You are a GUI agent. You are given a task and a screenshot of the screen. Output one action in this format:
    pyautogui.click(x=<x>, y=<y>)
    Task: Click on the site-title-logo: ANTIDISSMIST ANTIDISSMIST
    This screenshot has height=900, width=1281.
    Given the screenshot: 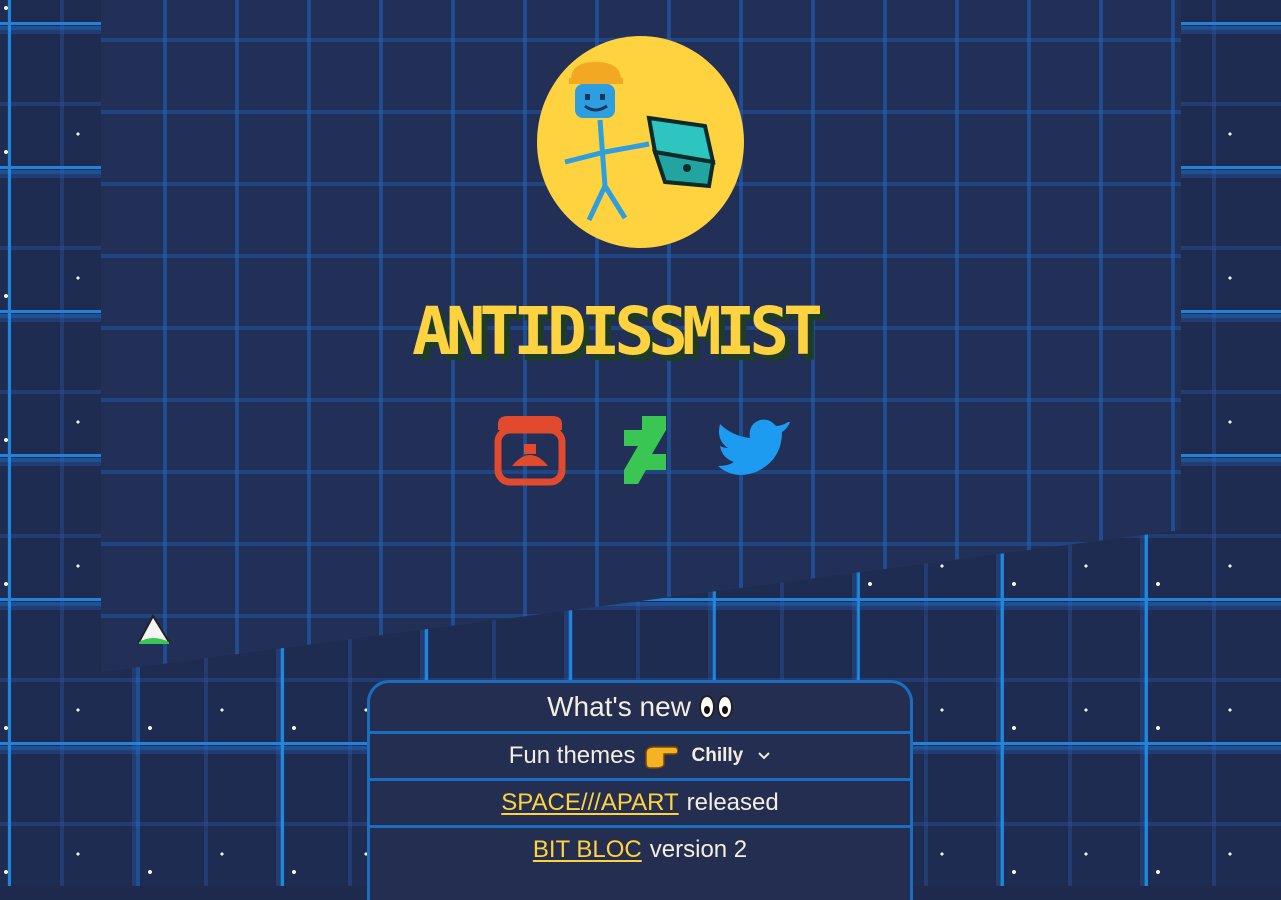 What is the action you would take?
    pyautogui.click(x=622, y=334)
    